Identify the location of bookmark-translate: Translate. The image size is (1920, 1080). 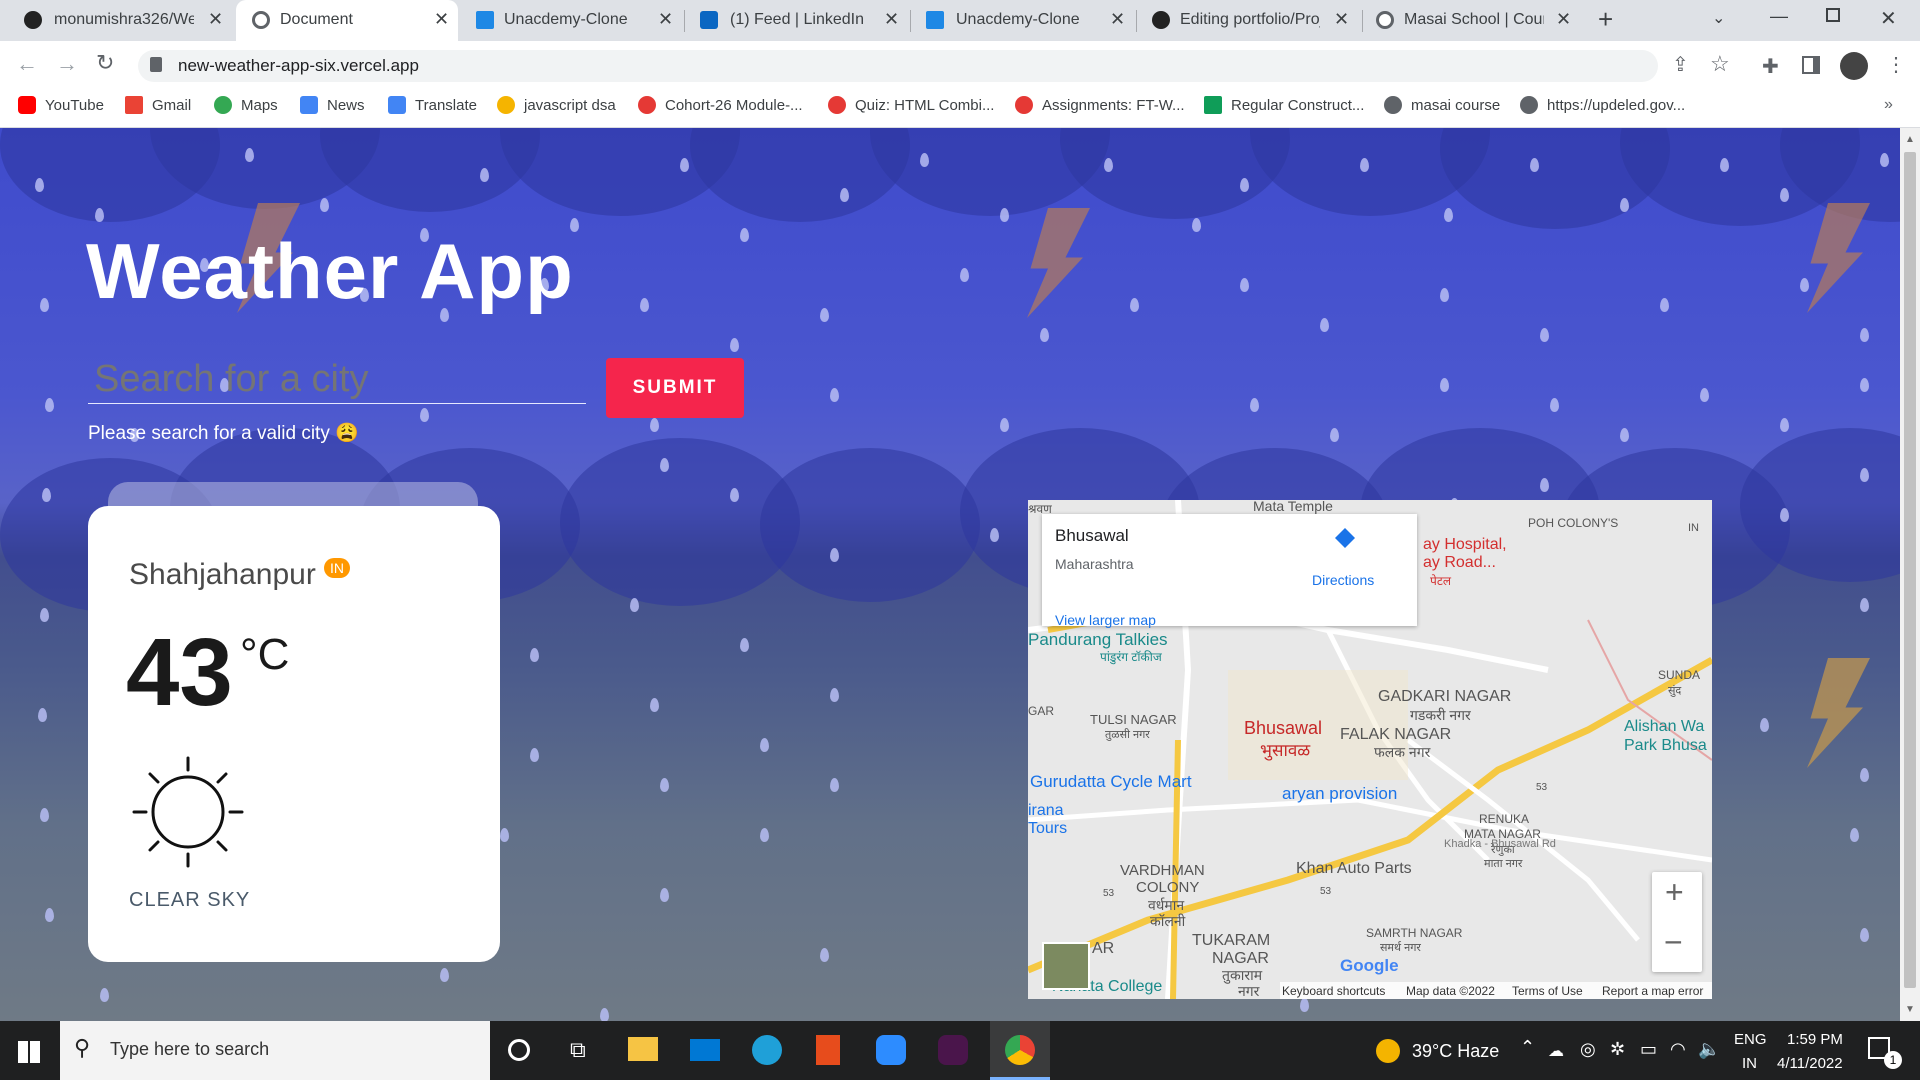
(432, 105).